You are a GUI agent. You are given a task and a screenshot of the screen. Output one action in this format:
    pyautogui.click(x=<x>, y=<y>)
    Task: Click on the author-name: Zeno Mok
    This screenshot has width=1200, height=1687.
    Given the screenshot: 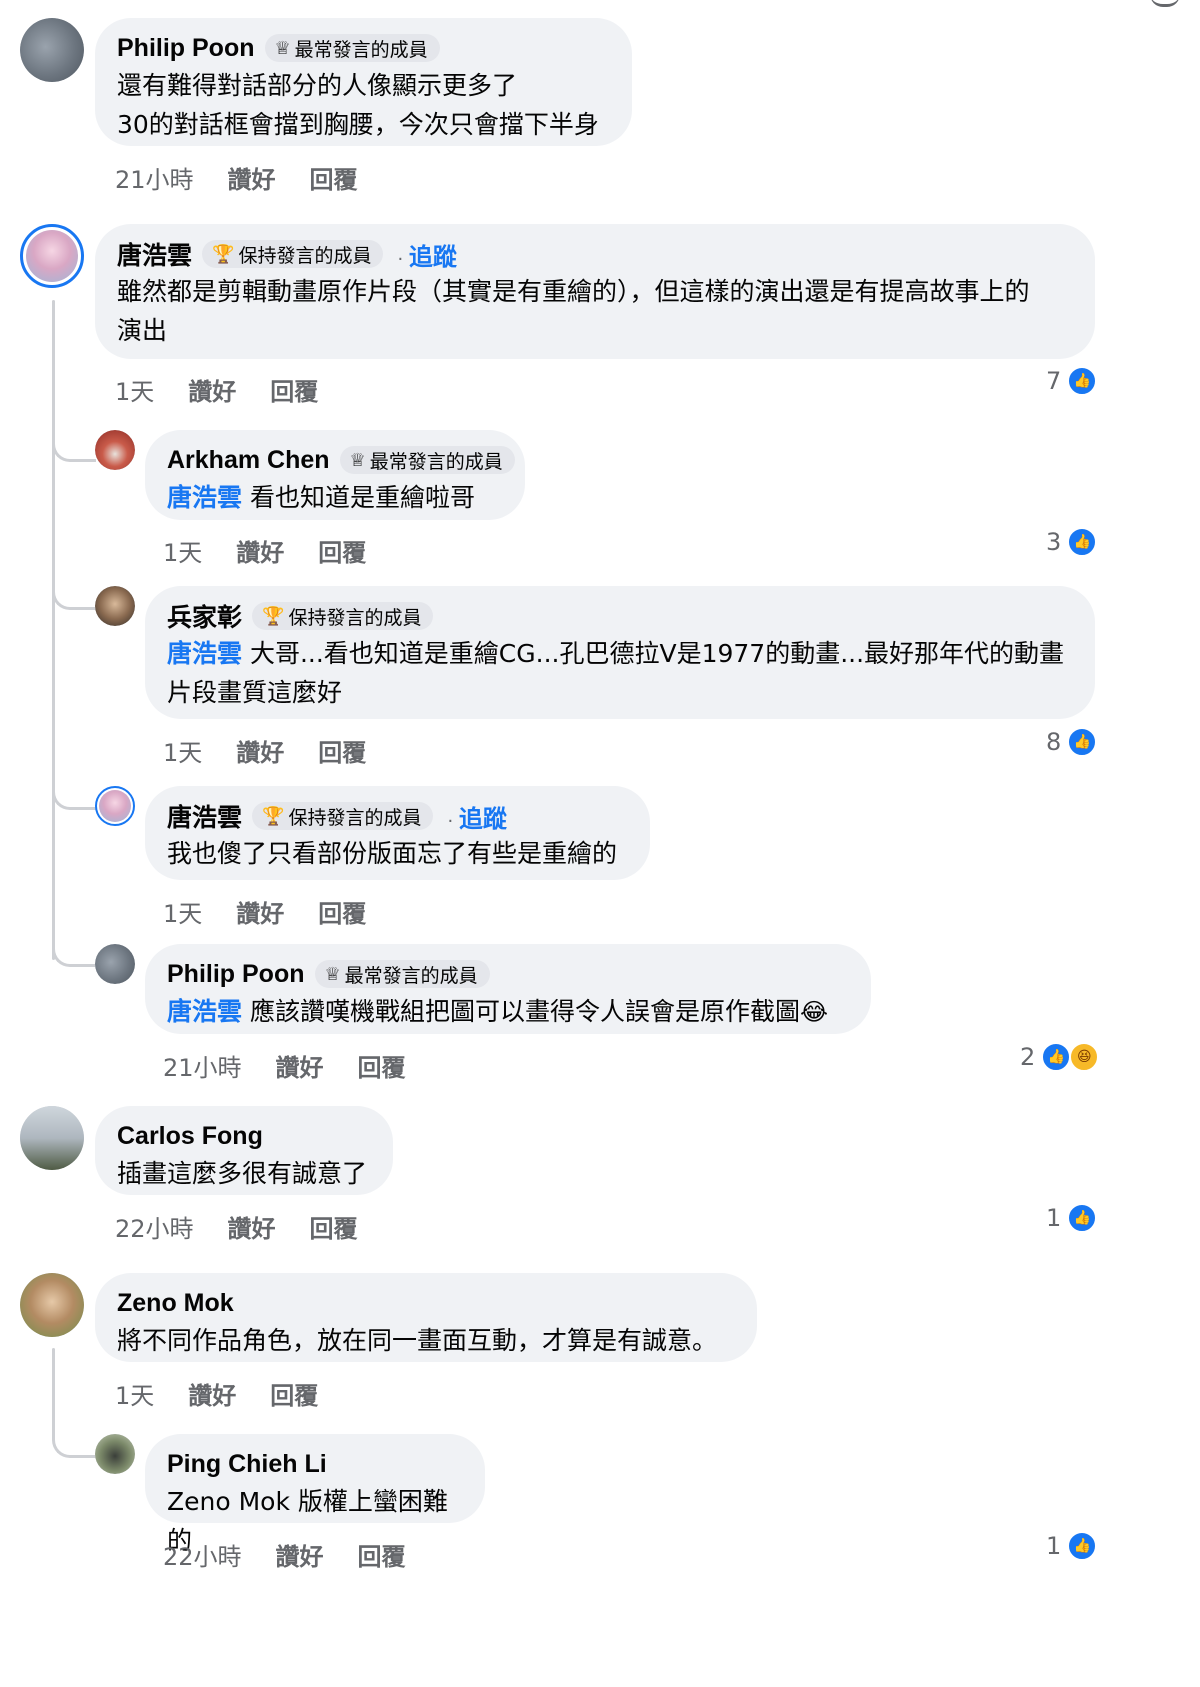 What is the action you would take?
    pyautogui.click(x=175, y=1303)
    